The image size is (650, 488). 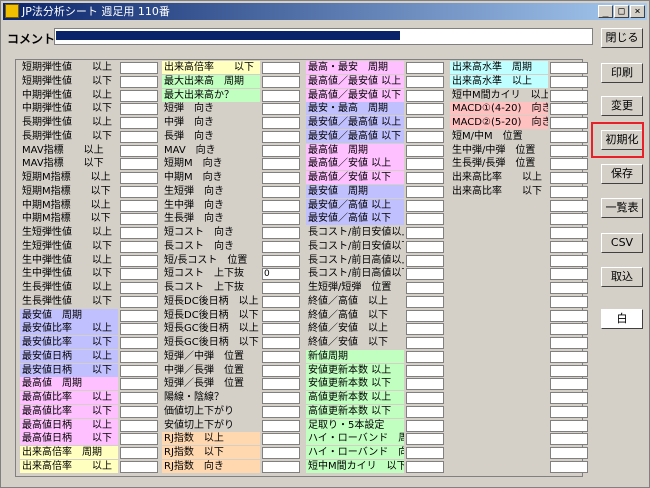 What do you see at coordinates (622, 73) in the screenshot?
I see `print-button: 印刷` at bounding box center [622, 73].